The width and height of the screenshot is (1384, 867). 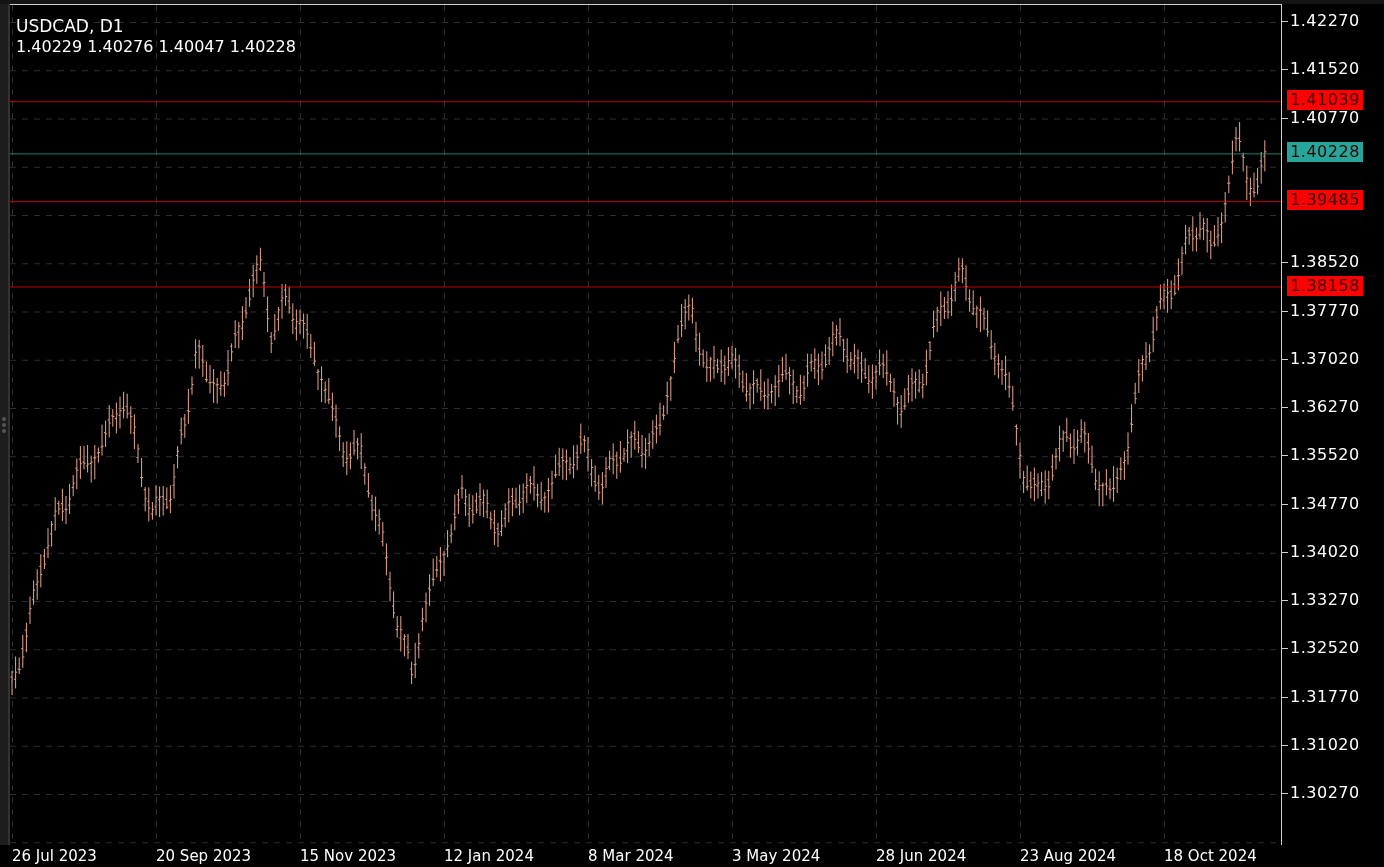 I want to click on price-level-label: 1.40228, so click(x=1325, y=152).